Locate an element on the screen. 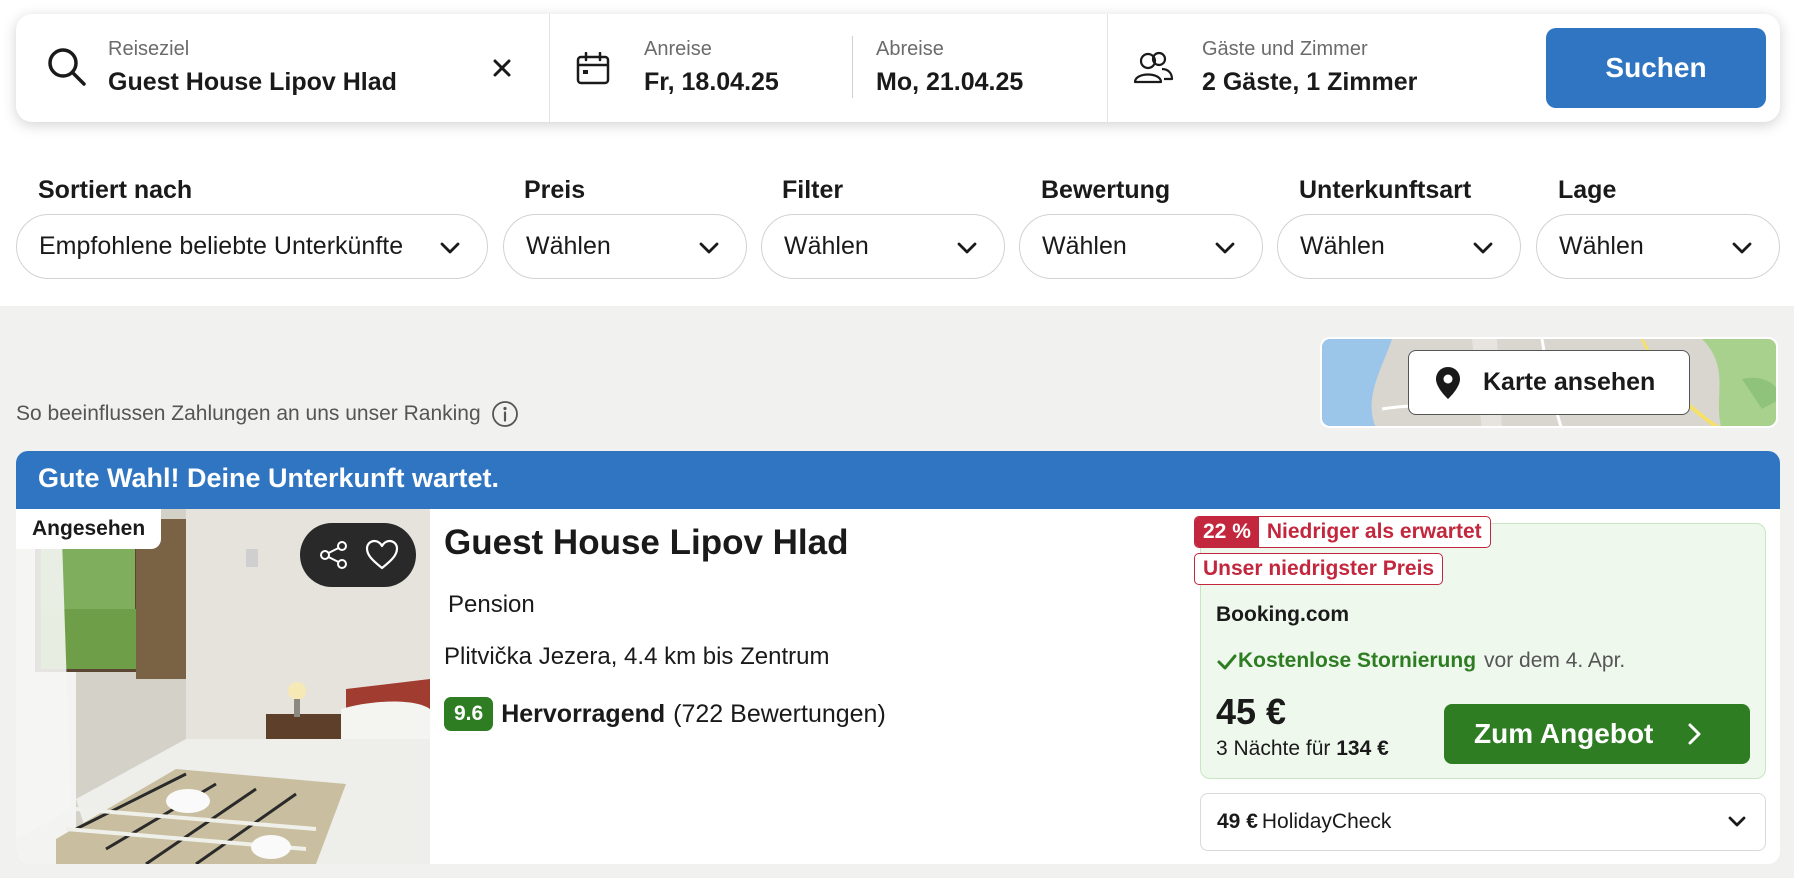 Image resolution: width=1794 pixels, height=878 pixels. guests-value: 2 Gäste, 1 Zimmer is located at coordinates (1310, 82).